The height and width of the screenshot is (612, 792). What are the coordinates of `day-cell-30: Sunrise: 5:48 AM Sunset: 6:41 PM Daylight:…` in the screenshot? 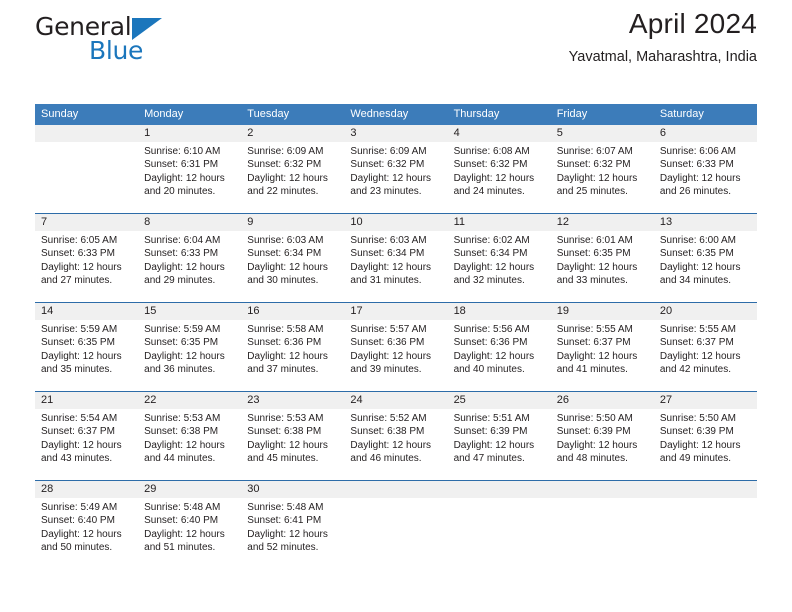 It's located at (292, 533).